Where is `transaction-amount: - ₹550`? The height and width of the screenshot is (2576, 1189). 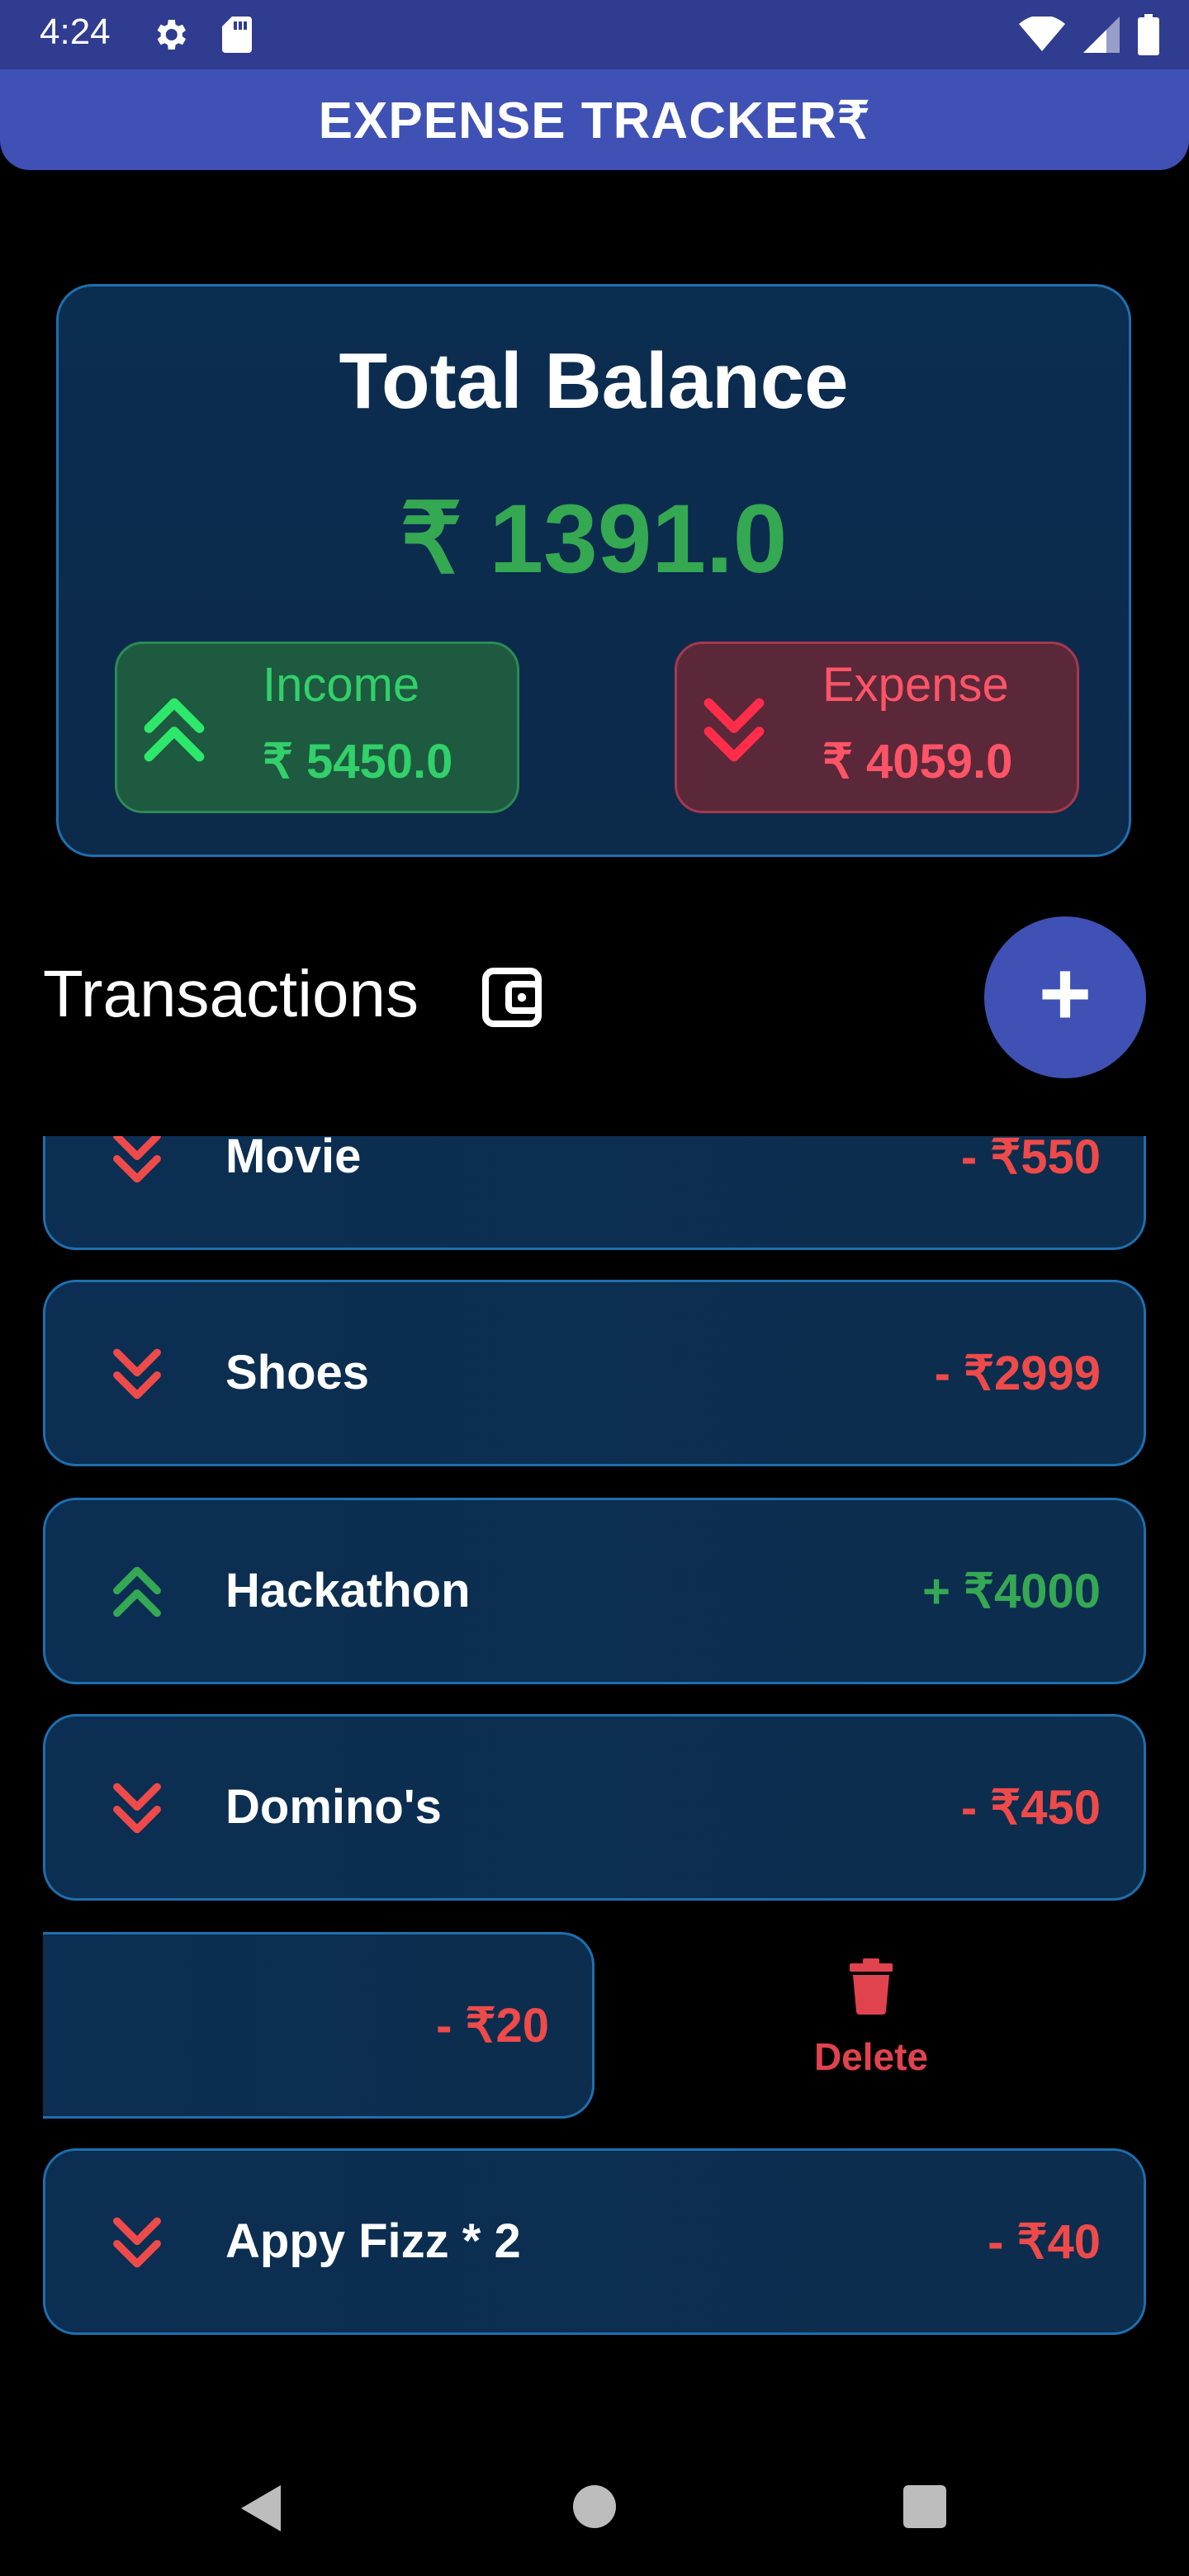 transaction-amount: - ₹550 is located at coordinates (1030, 1160).